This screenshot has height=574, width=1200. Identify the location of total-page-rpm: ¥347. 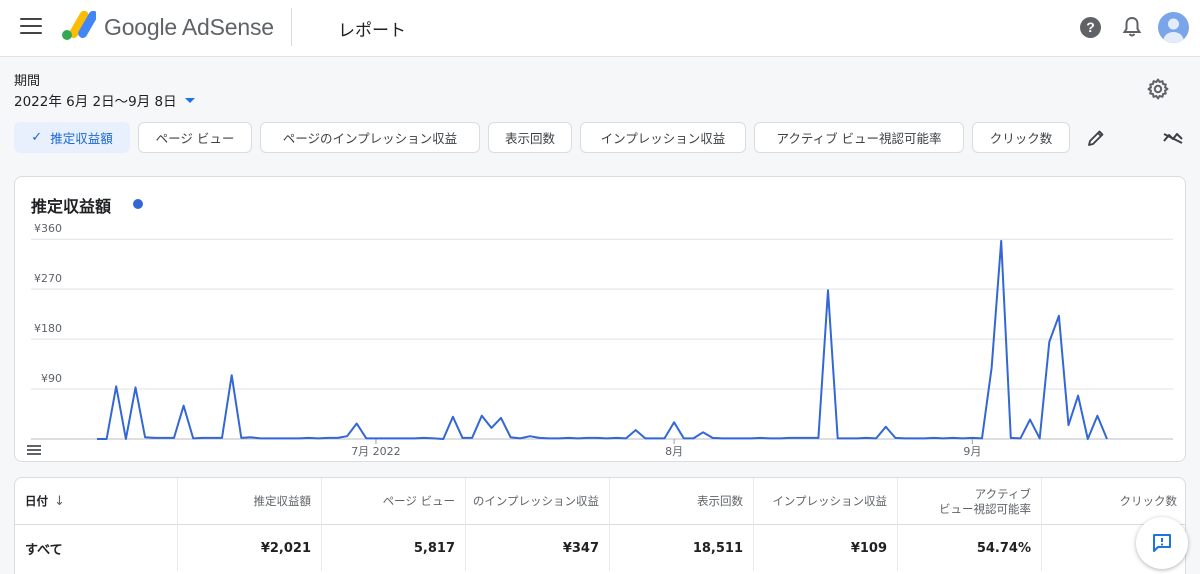
(538, 548).